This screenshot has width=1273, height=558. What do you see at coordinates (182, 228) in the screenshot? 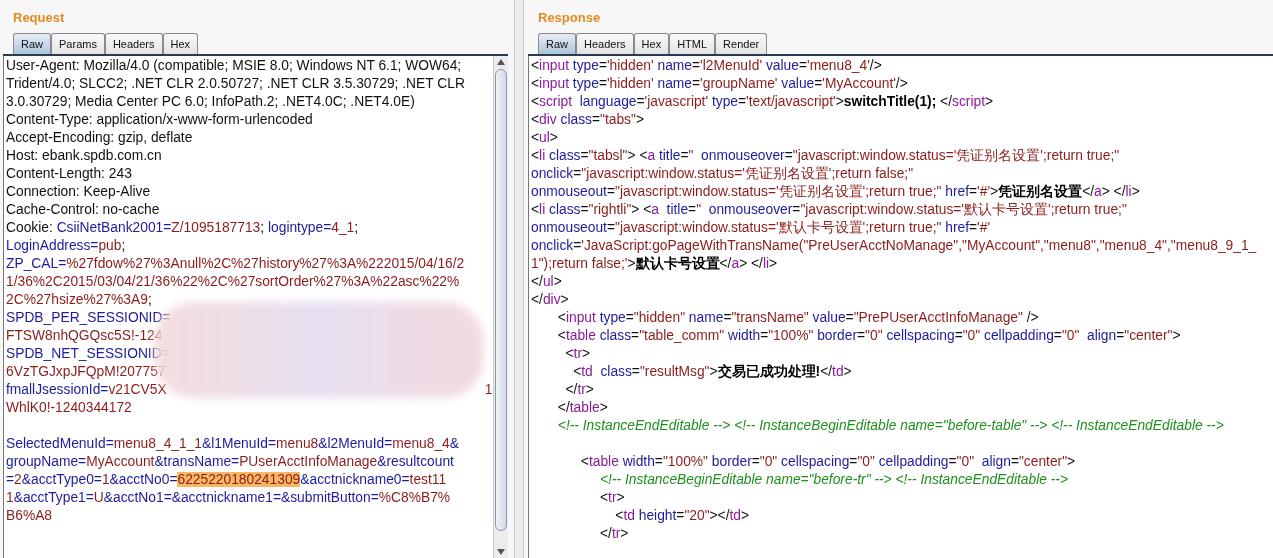
I see `code-line: Cookie: CsiiNetBank2001=Z/1095187713; logintype=4_1;` at bounding box center [182, 228].